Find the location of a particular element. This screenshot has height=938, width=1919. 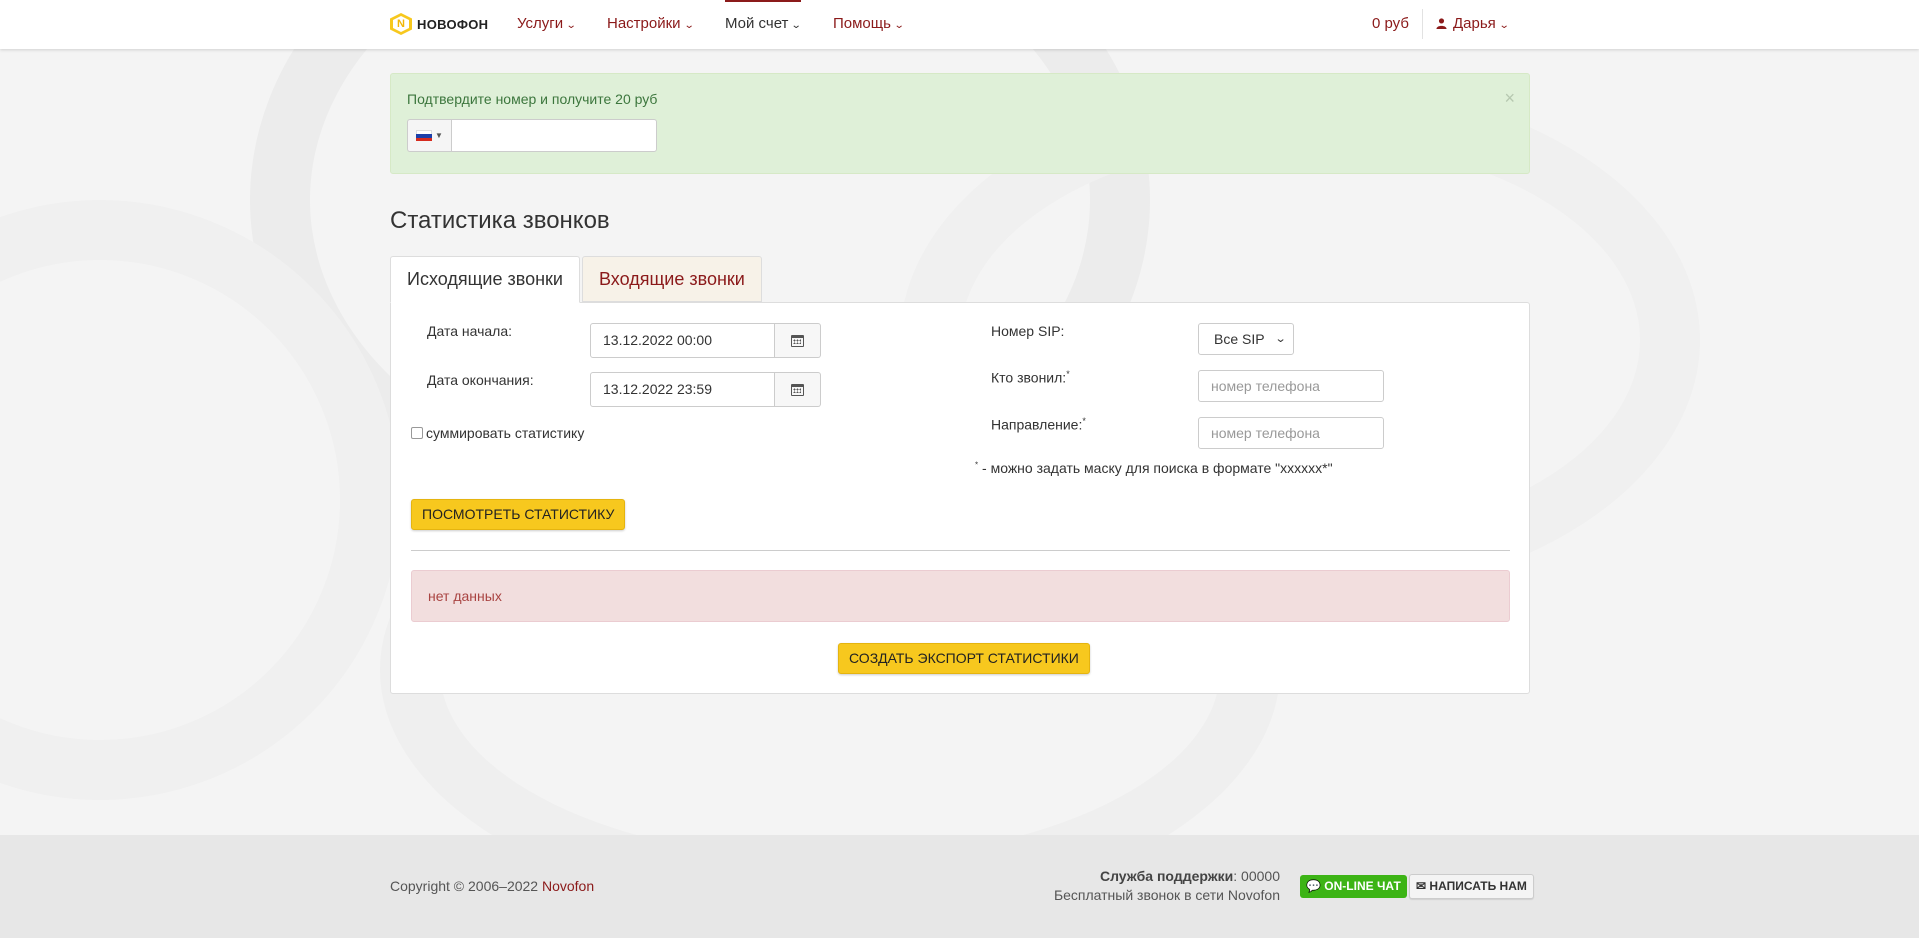

close-icon: × is located at coordinates (1509, 98).